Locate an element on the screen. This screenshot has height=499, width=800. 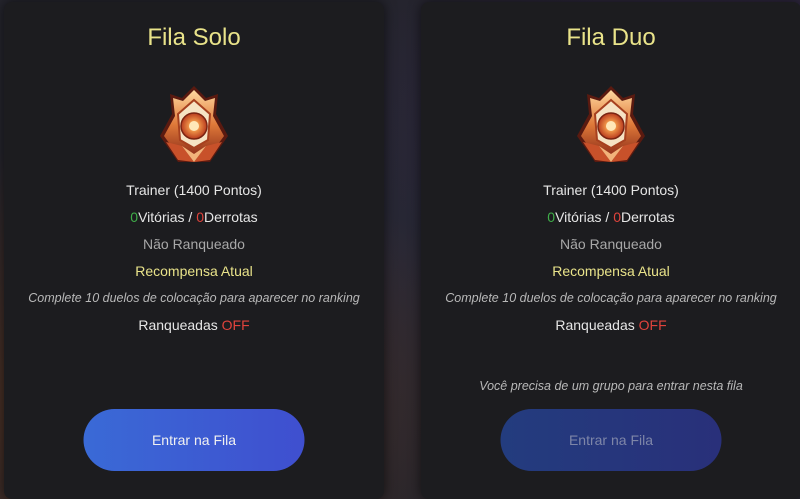
join-solo-queue-button: Entrar na Fila is located at coordinates (194, 440).